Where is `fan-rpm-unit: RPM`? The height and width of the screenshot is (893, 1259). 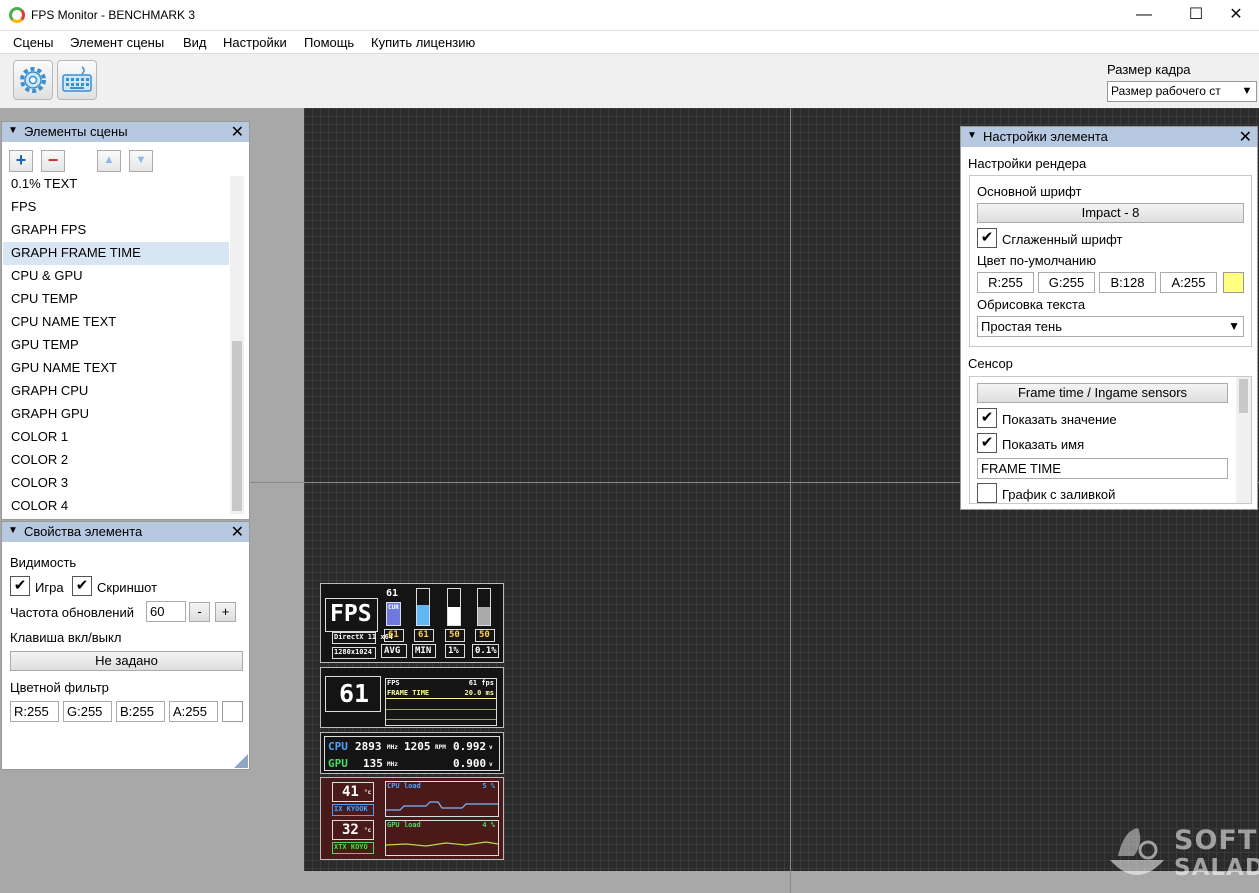 fan-rpm-unit: RPM is located at coordinates (440, 747).